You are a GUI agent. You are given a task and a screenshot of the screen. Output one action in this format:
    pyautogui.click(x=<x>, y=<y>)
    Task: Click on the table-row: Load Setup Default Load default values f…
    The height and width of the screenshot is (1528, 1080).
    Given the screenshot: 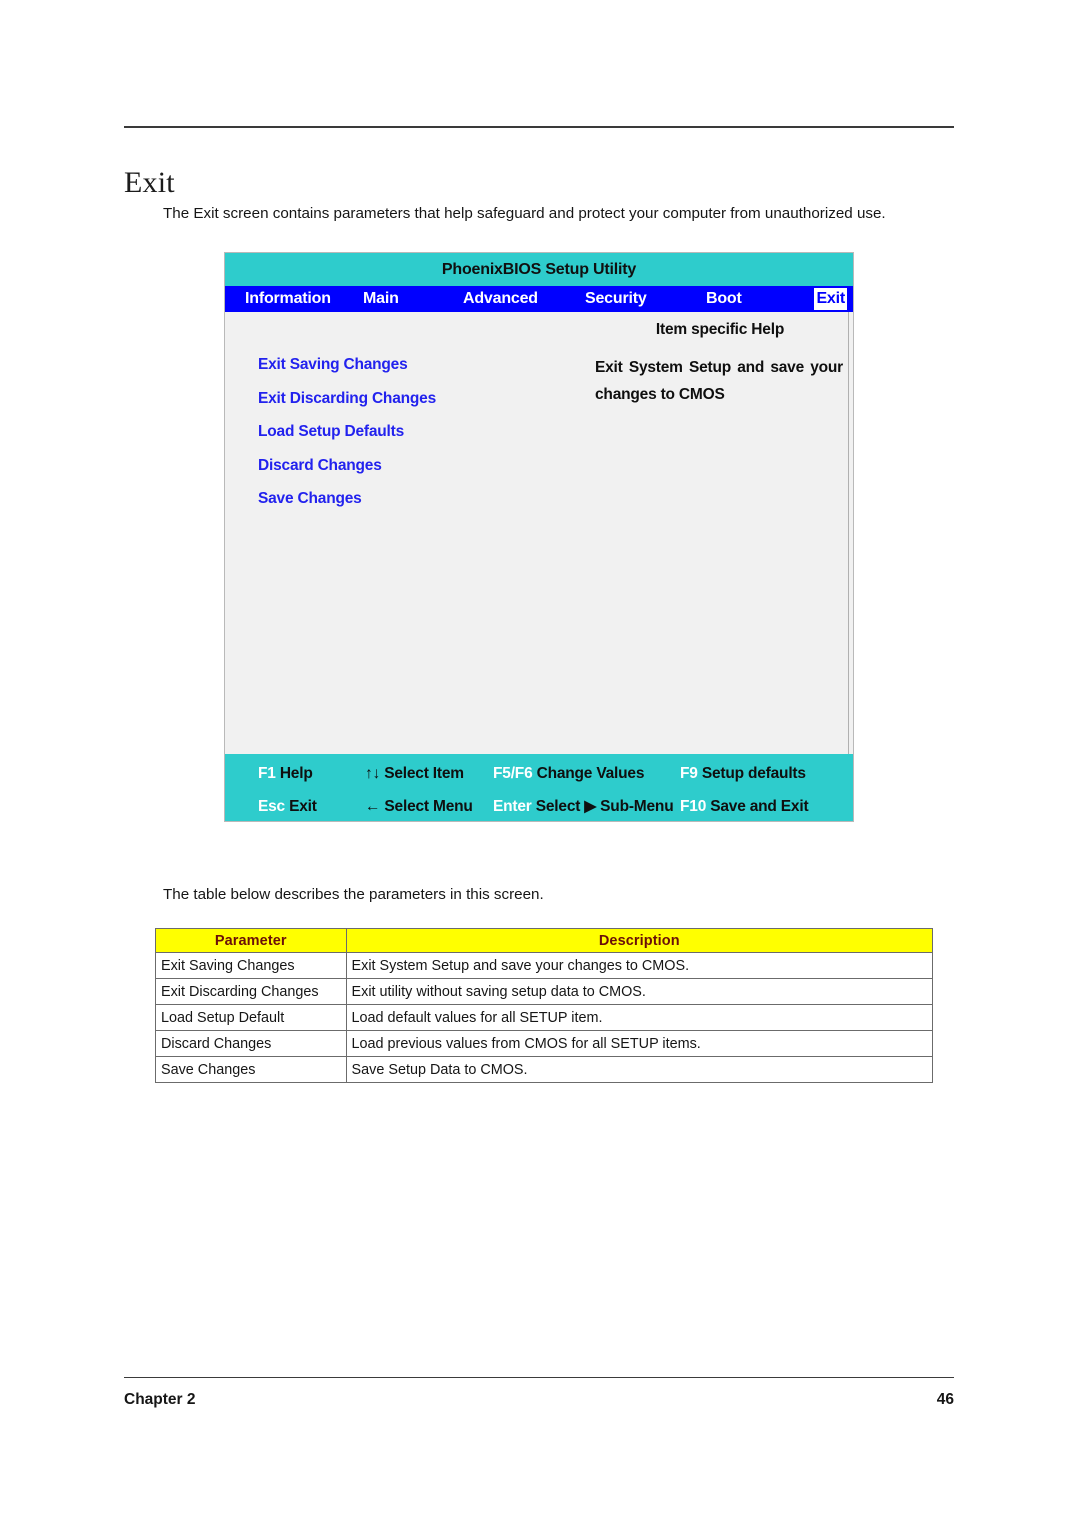 What is the action you would take?
    pyautogui.click(x=544, y=1017)
    